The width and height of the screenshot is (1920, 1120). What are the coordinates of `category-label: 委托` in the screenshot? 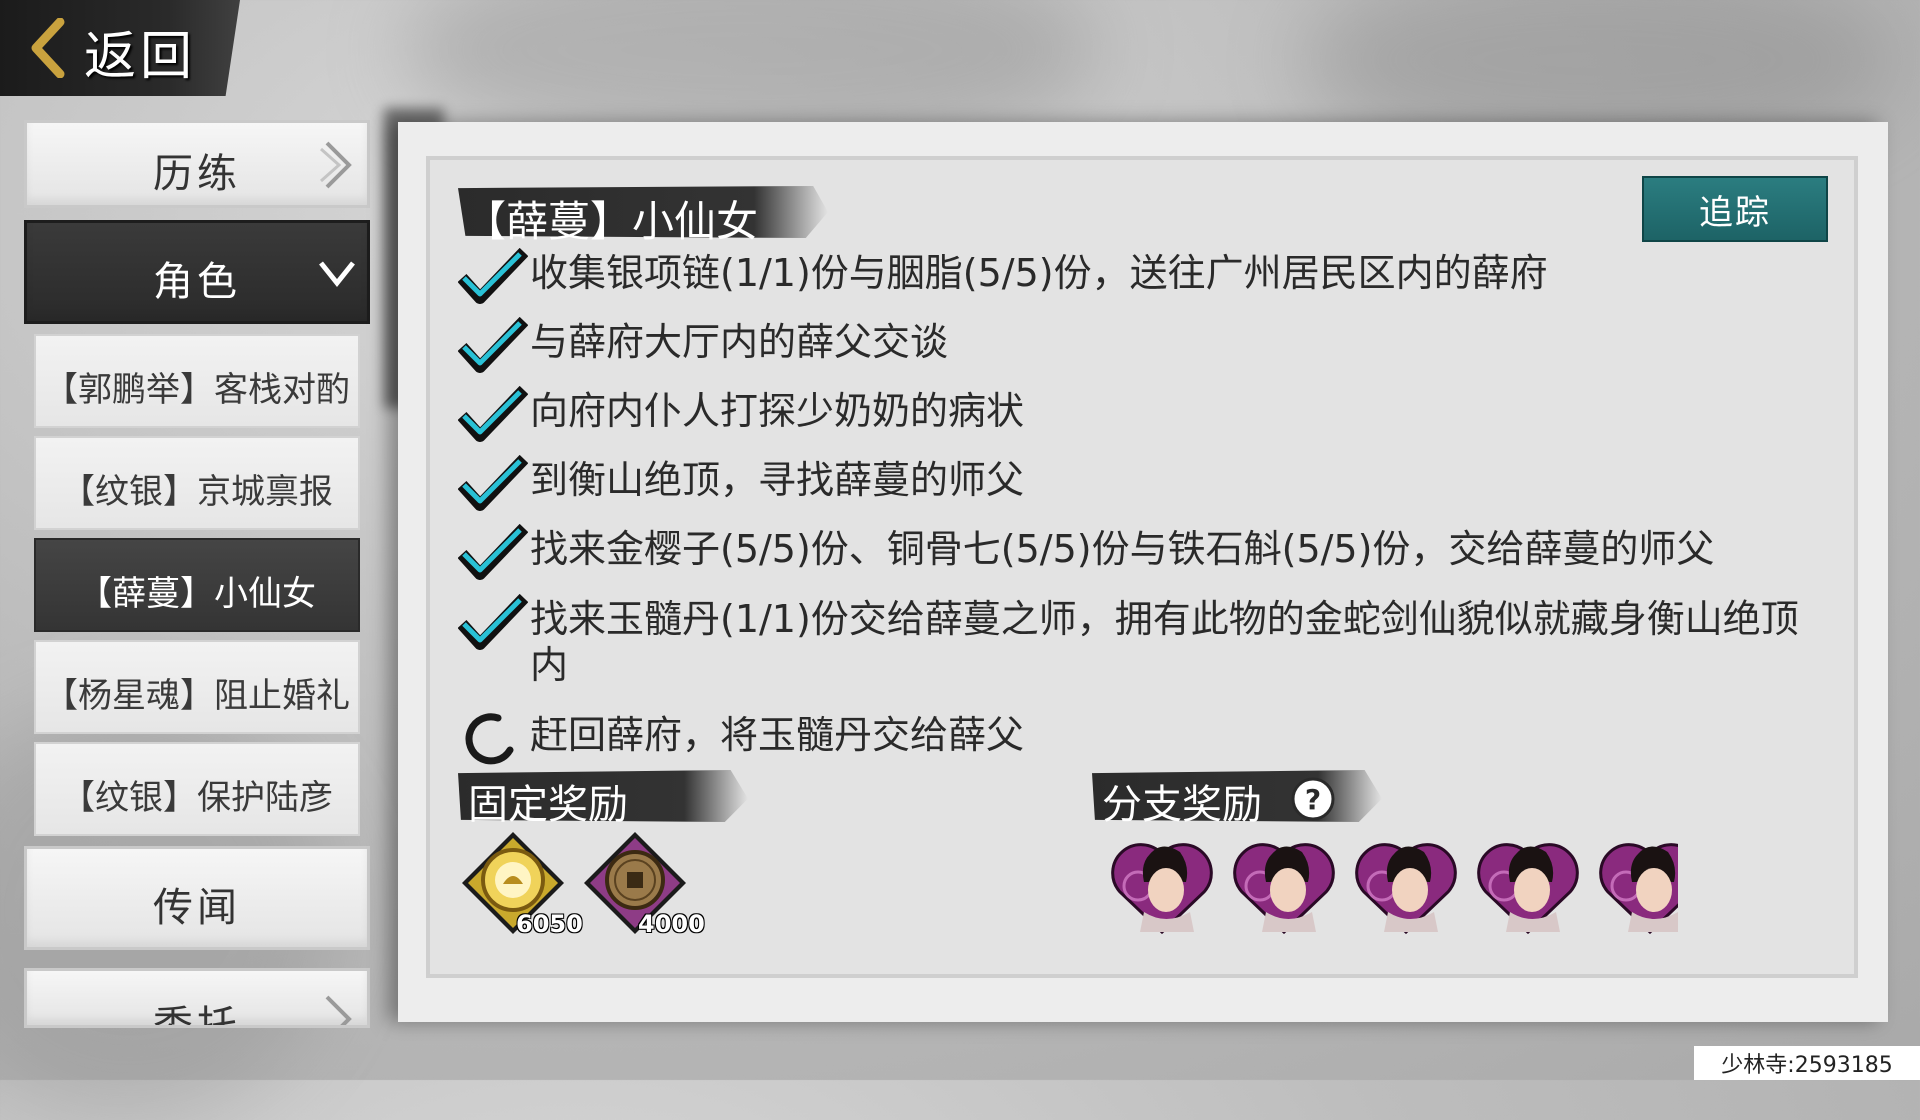 It's located at (197, 1015).